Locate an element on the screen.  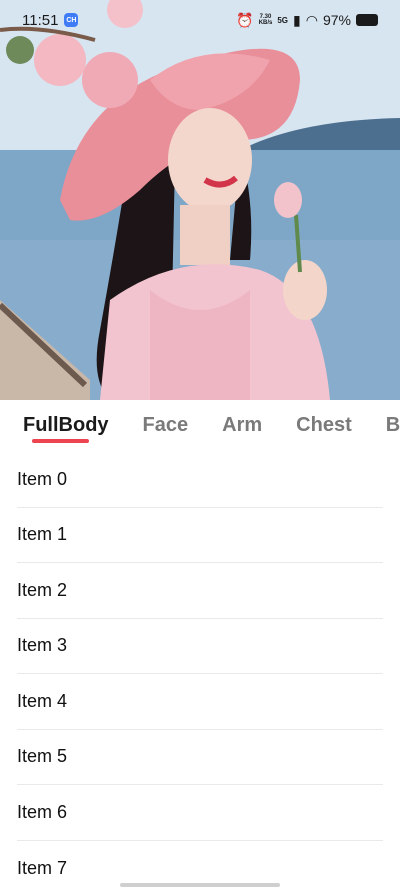
tab-label: Chest is located at coordinates (324, 425).